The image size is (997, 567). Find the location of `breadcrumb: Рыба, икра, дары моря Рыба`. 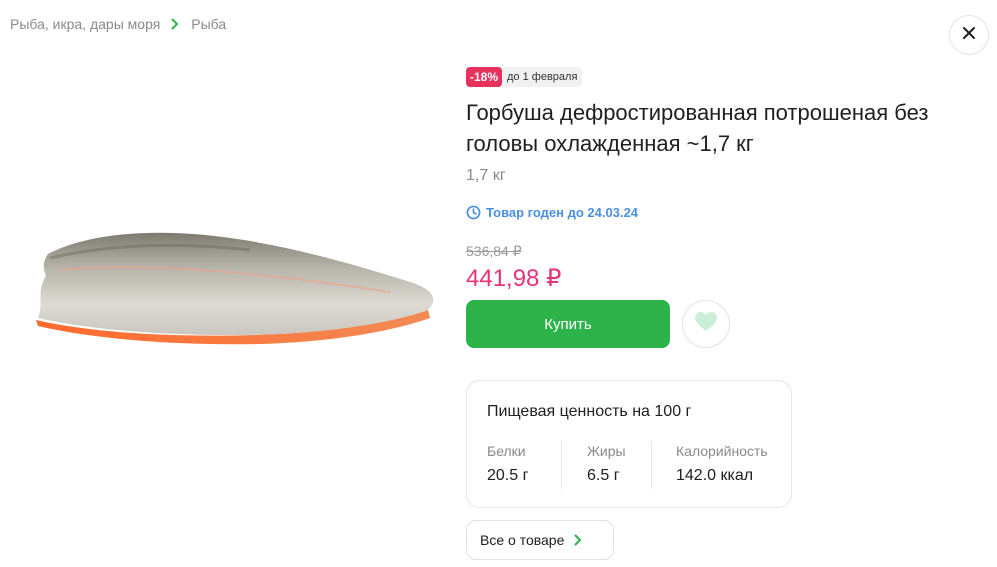

breadcrumb: Рыба, икра, дары моря Рыба is located at coordinates (118, 24).